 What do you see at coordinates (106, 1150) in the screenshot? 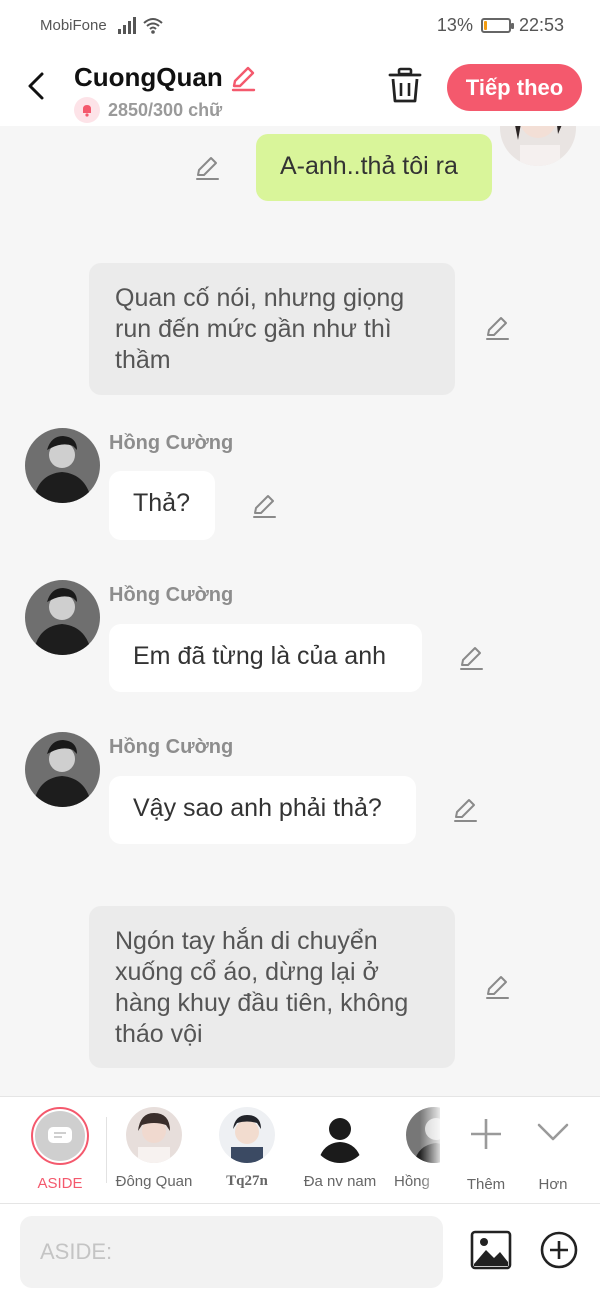
I see `divider` at bounding box center [106, 1150].